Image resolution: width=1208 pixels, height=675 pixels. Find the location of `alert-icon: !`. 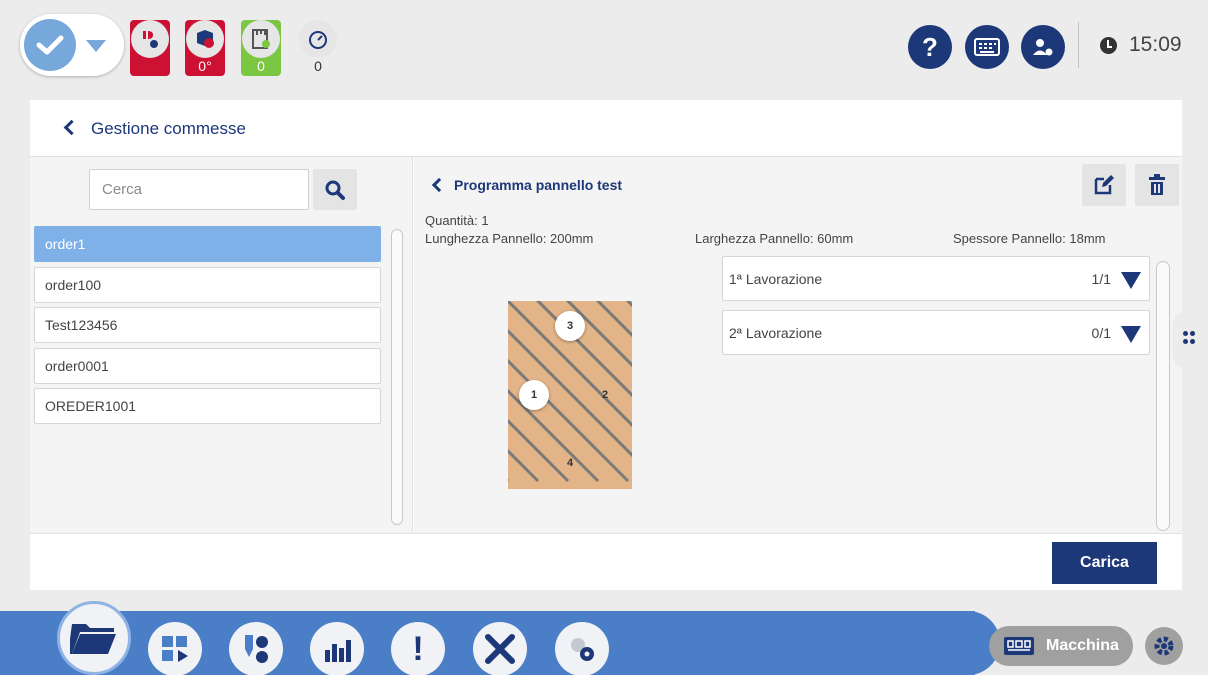

alert-icon: ! is located at coordinates (418, 648).